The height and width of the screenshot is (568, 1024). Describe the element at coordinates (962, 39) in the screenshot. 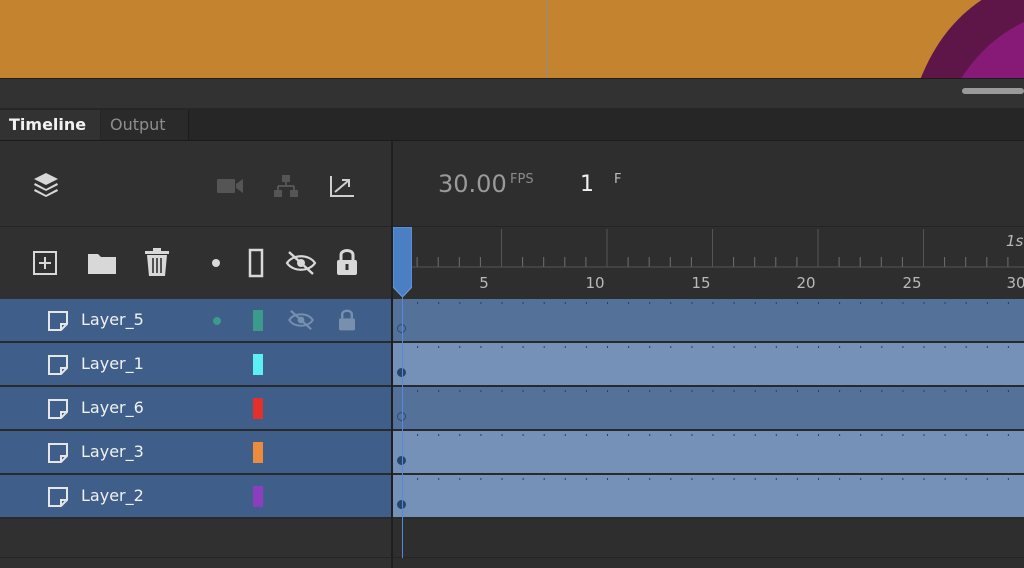

I see `stage-shape` at that location.